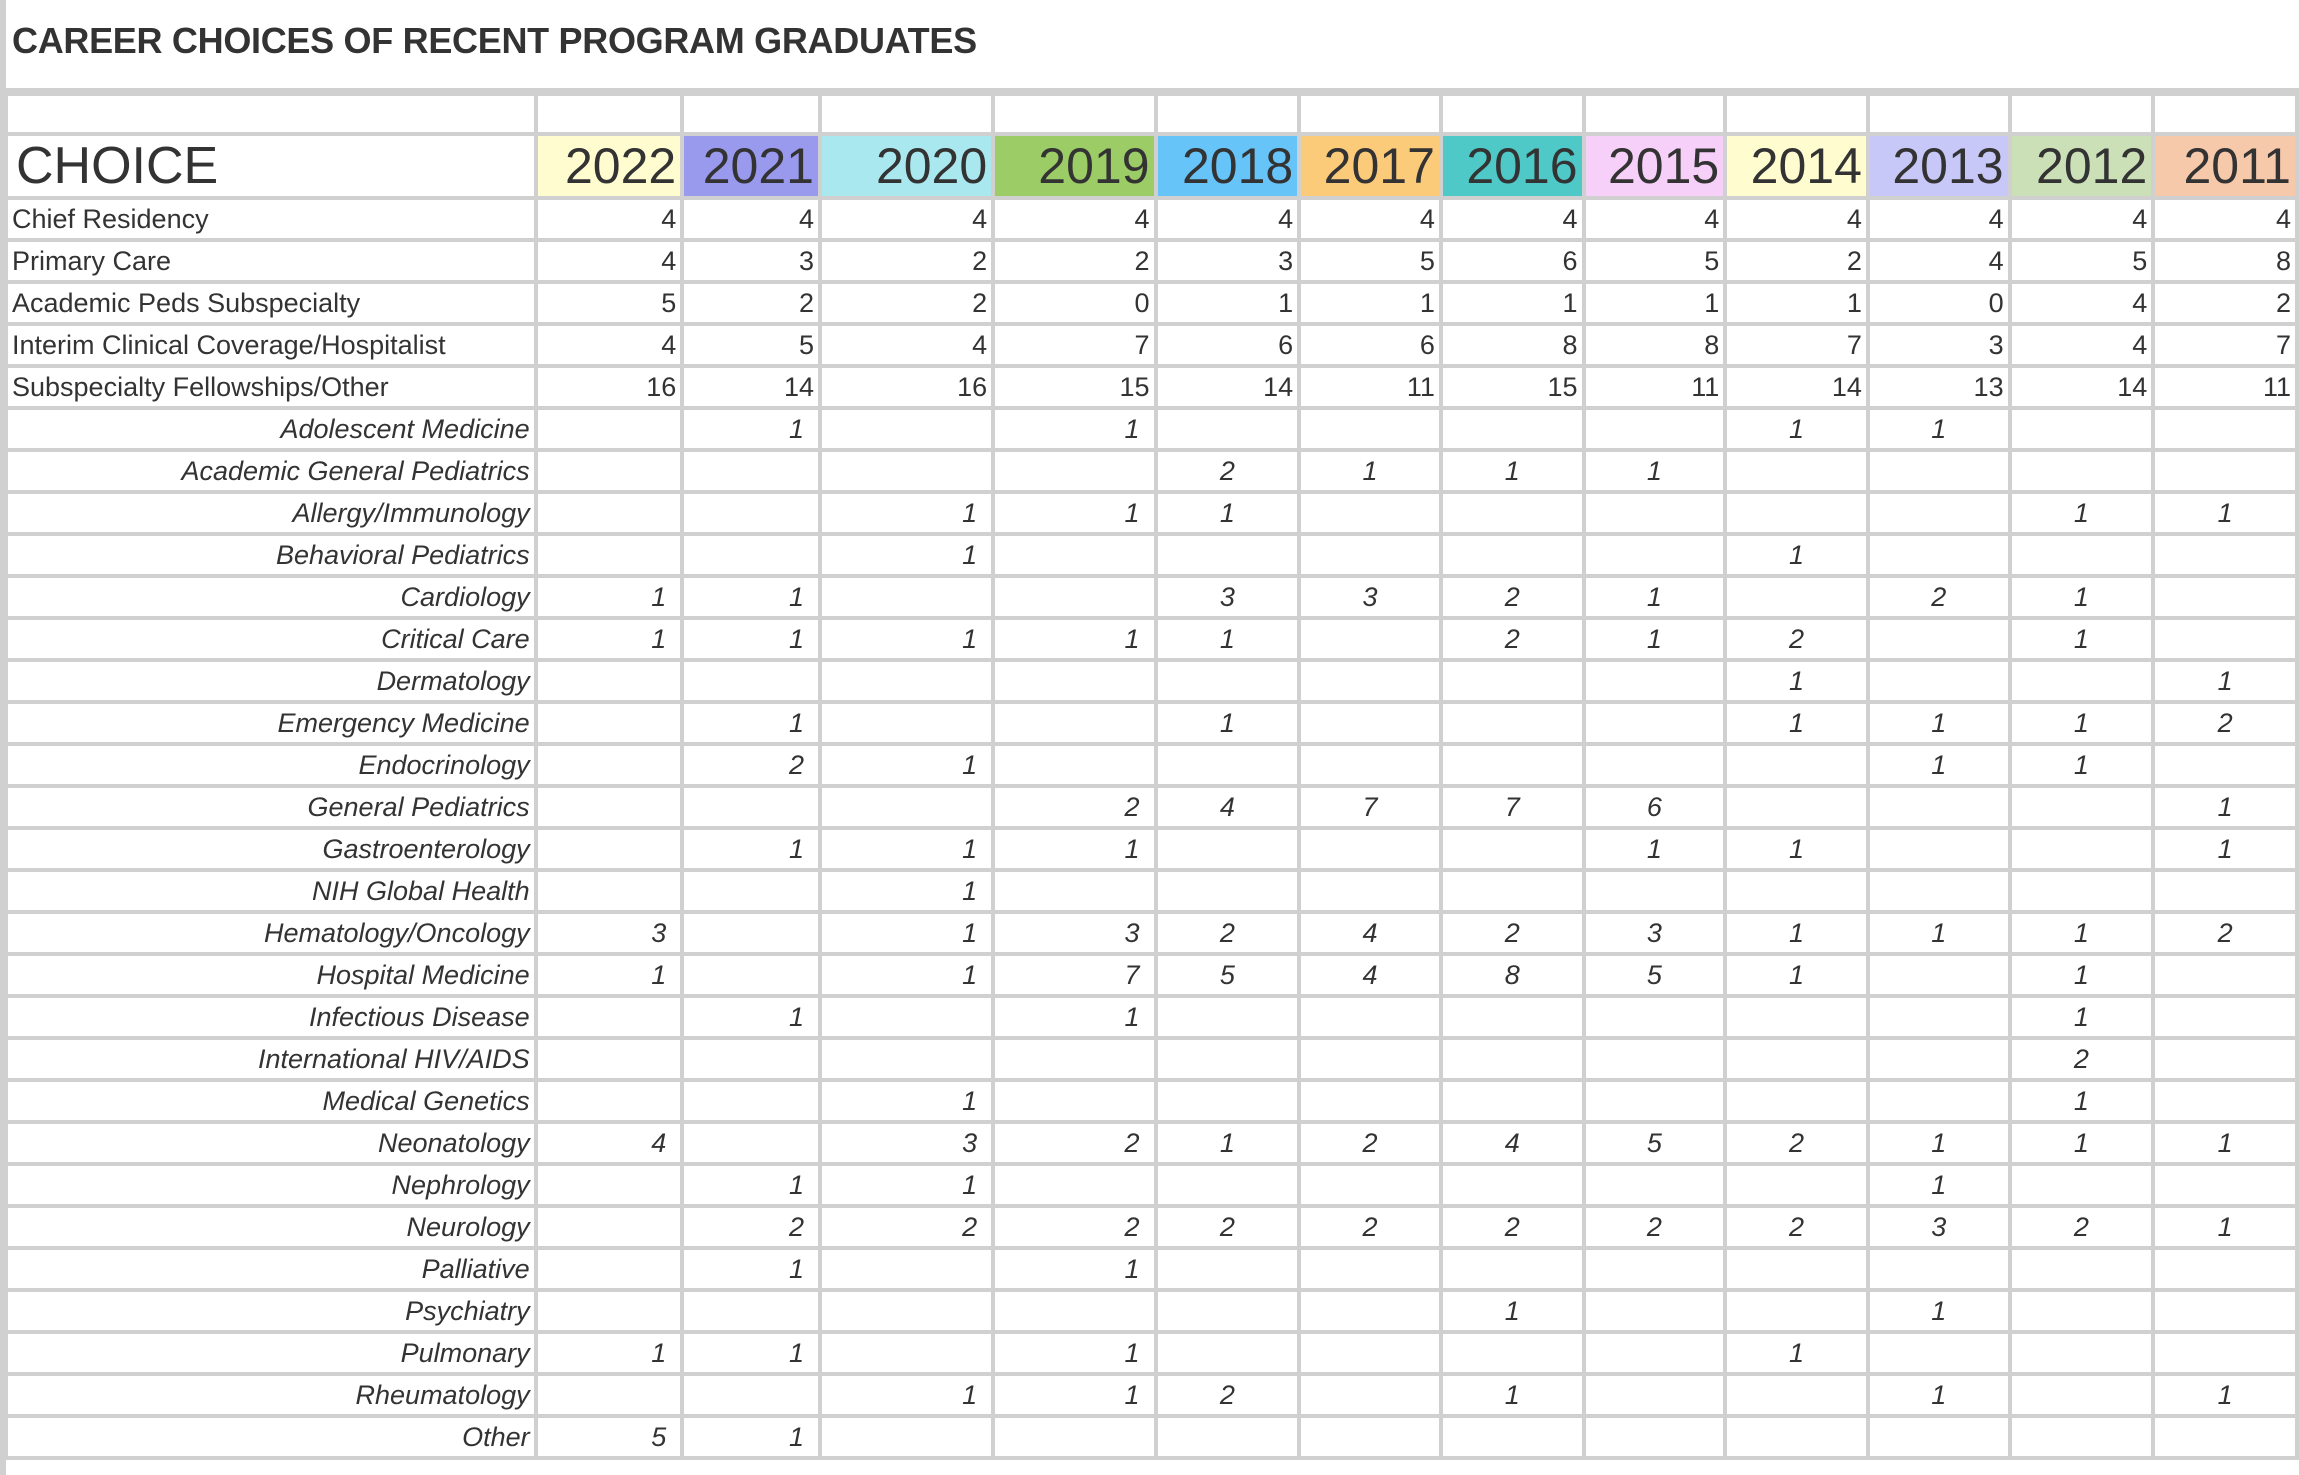 This screenshot has width=2299, height=1475. I want to click on category-row: Academic Peds Subspecialty 5 2 2 0 1 1 1 1 1 0 4 2, so click(1151, 303).